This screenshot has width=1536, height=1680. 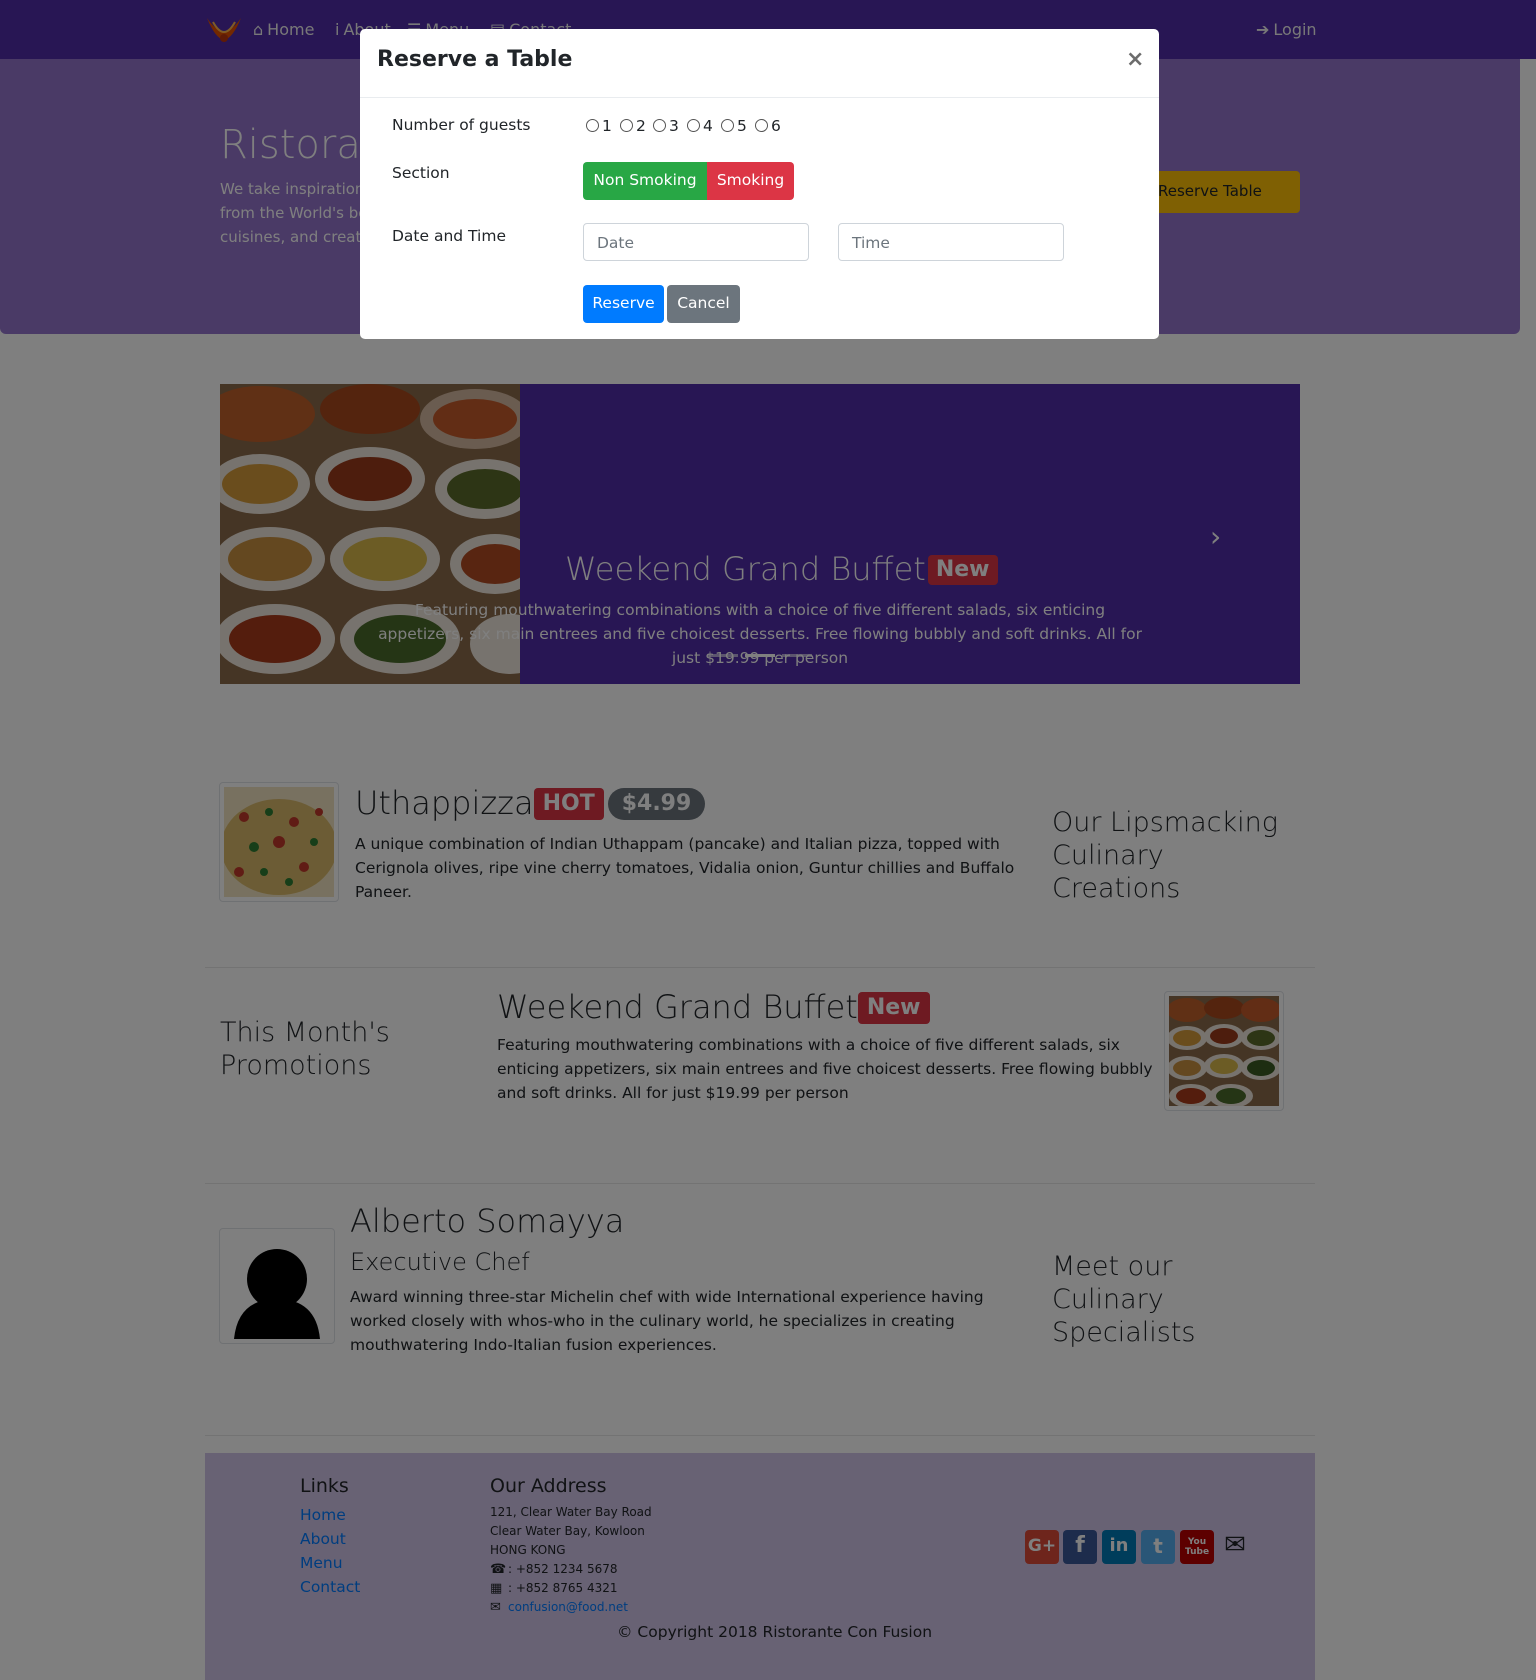 I want to click on date-input: Date, so click(x=696, y=242).